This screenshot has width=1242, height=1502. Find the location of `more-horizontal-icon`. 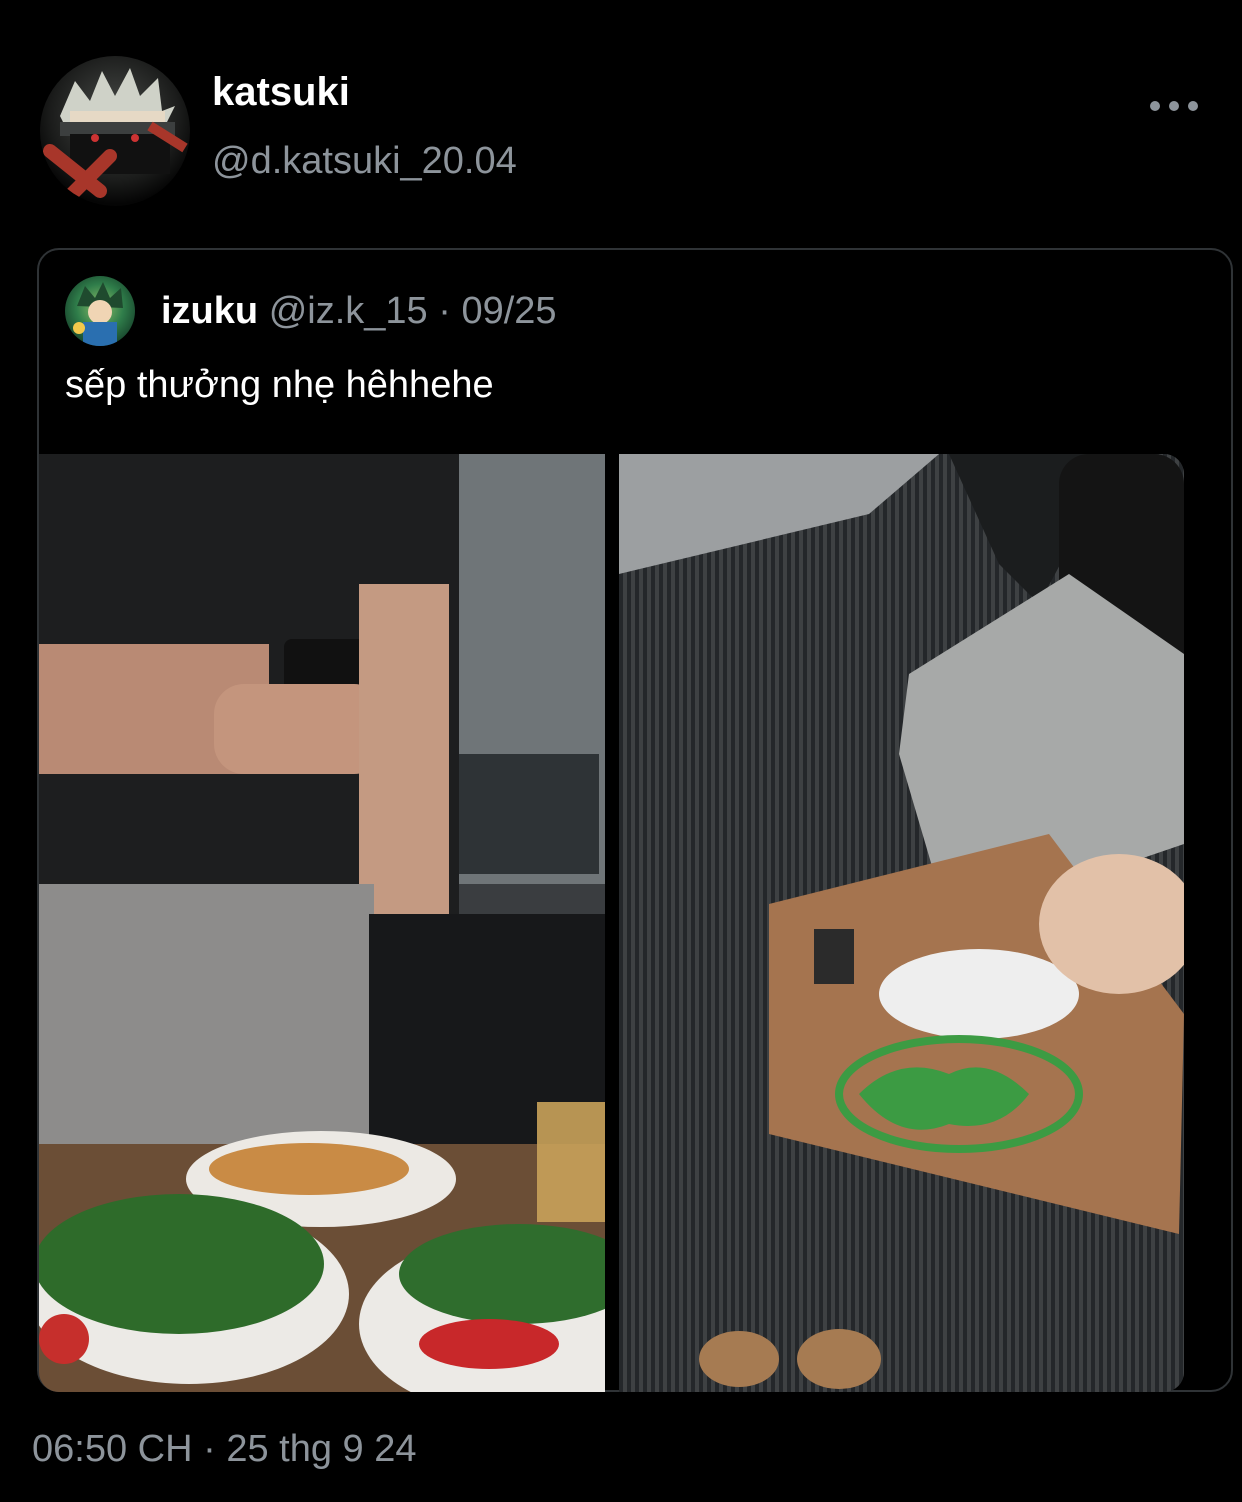

more-horizontal-icon is located at coordinates (1174, 106).